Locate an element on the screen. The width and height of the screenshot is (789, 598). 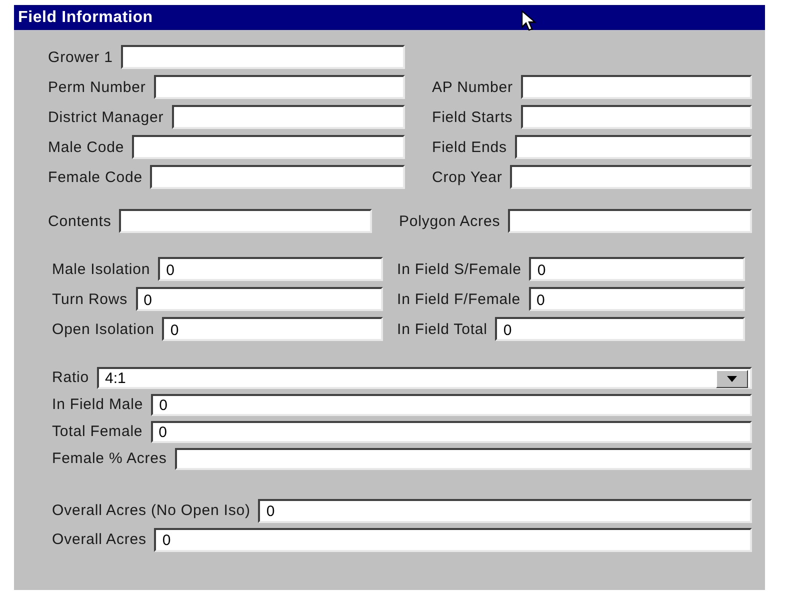
field-label: Male Isolation is located at coordinates (101, 269).